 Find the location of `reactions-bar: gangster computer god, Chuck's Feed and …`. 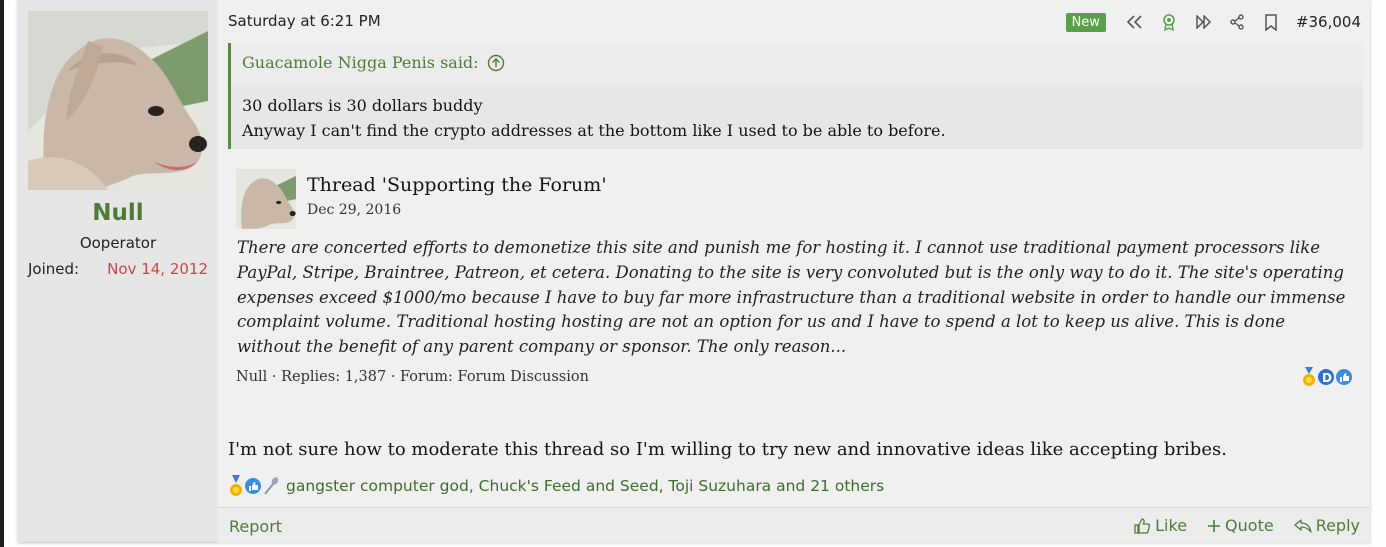

reactions-bar: gangster computer god, Chuck's Feed and … is located at coordinates (556, 486).